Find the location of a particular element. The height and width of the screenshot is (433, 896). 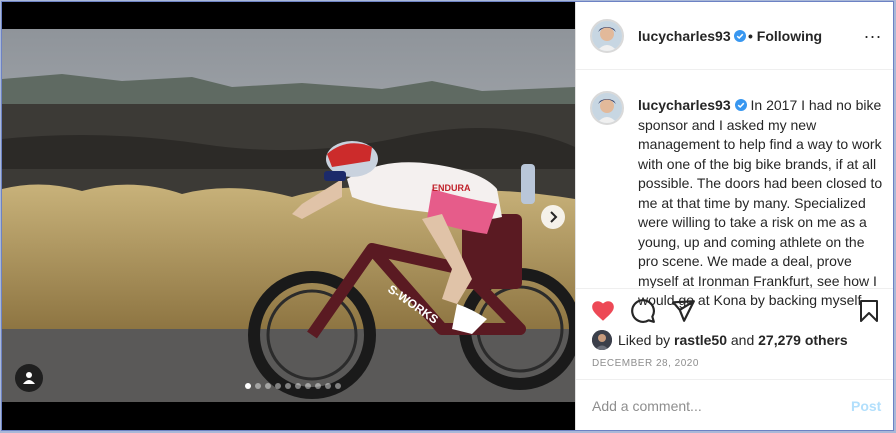

liked-by-middle: and is located at coordinates (742, 340).